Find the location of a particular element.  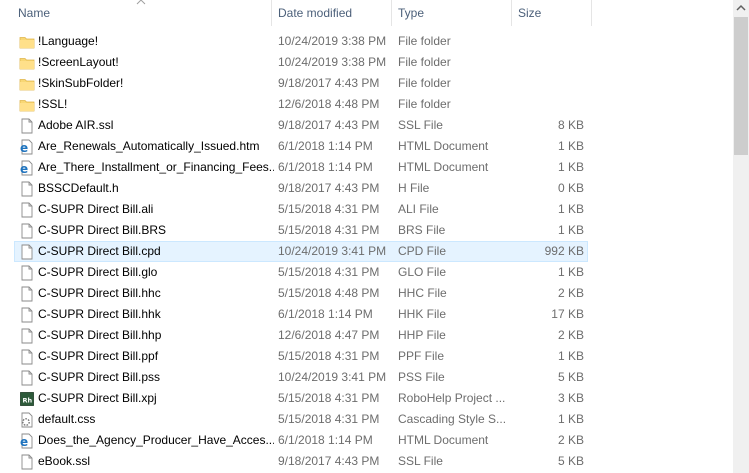

file-name: eBook.ssl is located at coordinates (64, 461).